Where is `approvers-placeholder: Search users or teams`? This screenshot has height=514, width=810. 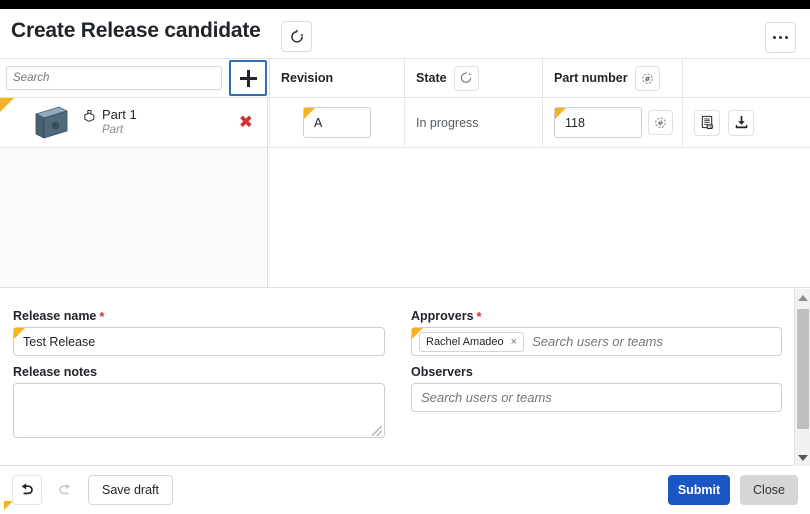
approvers-placeholder: Search users or teams is located at coordinates (597, 341).